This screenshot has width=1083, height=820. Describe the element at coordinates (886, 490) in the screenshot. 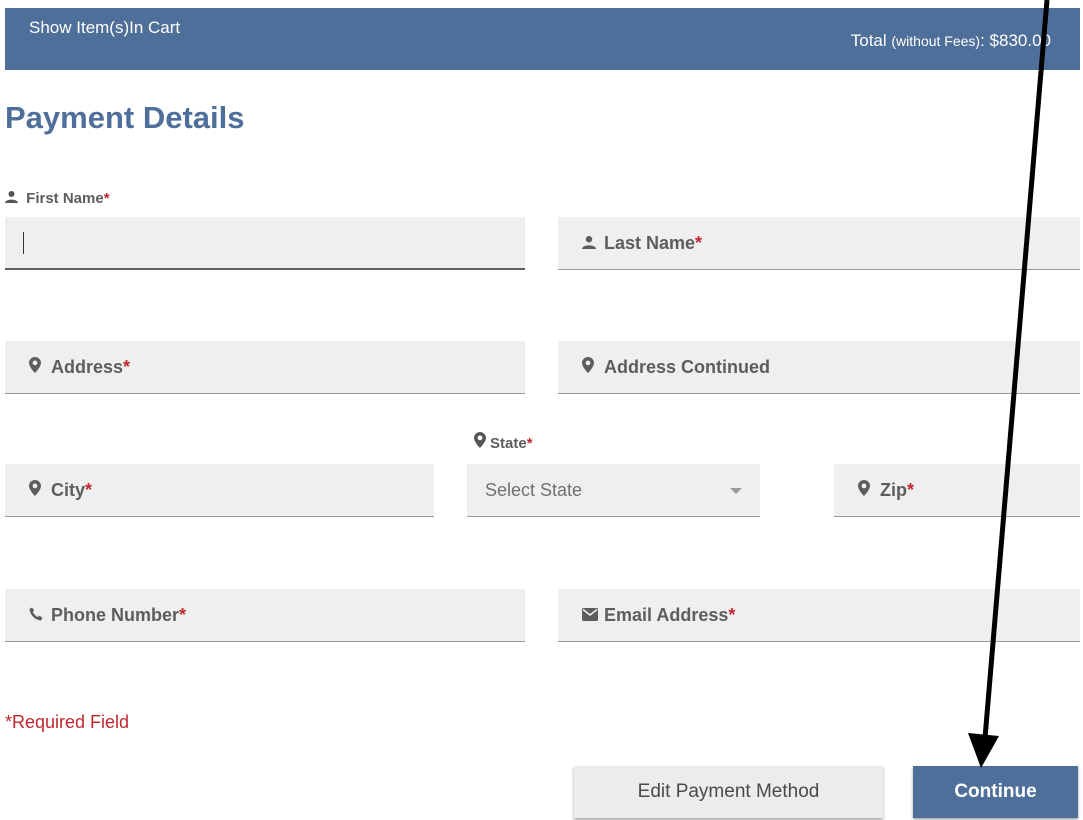

I see `zip-placeholder: Zip*` at that location.